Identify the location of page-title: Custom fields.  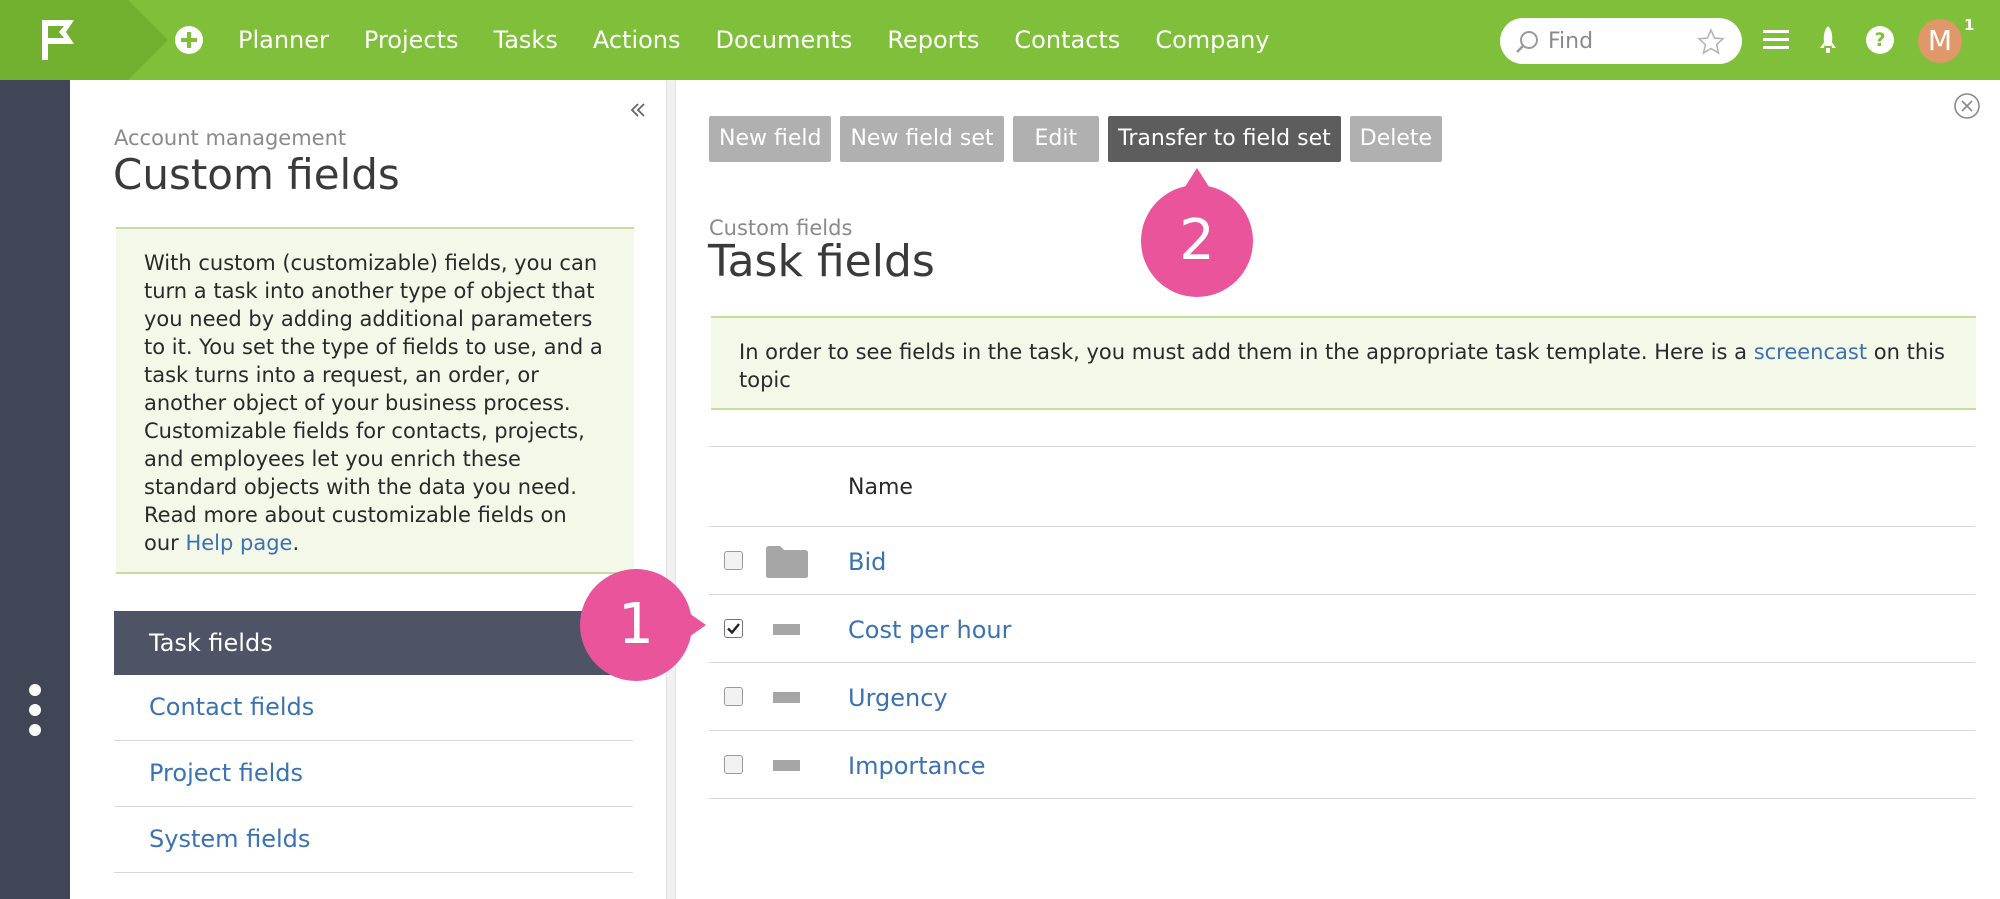
(256, 174).